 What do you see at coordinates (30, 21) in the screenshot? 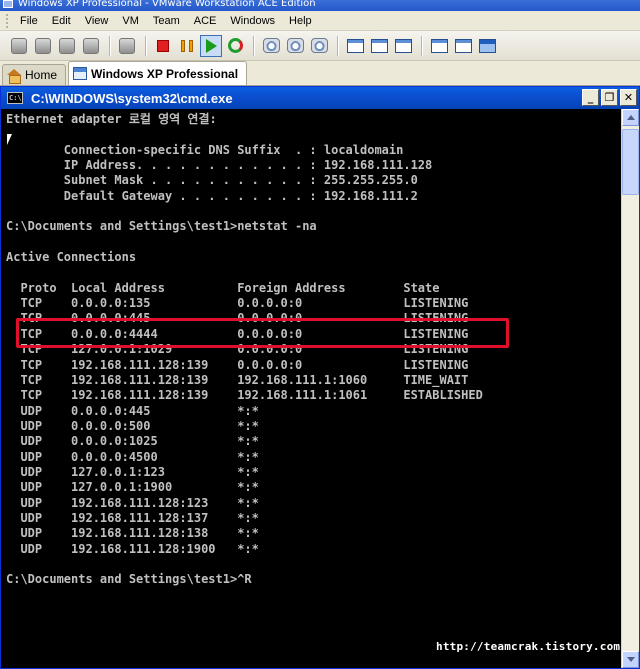
I see `menu-file: File` at bounding box center [30, 21].